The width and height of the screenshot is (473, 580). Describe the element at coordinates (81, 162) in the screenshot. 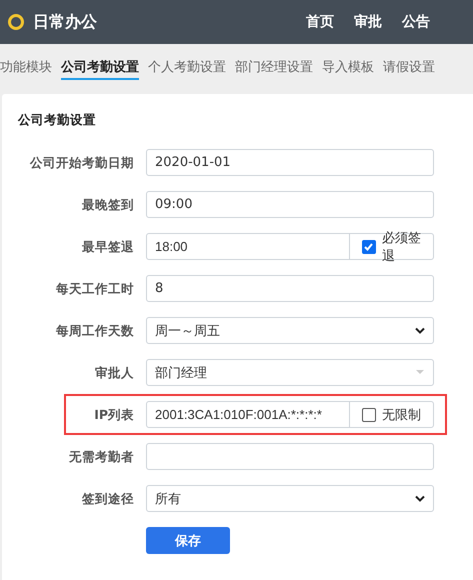

I see `field-label: 公司开始考勤日期` at that location.